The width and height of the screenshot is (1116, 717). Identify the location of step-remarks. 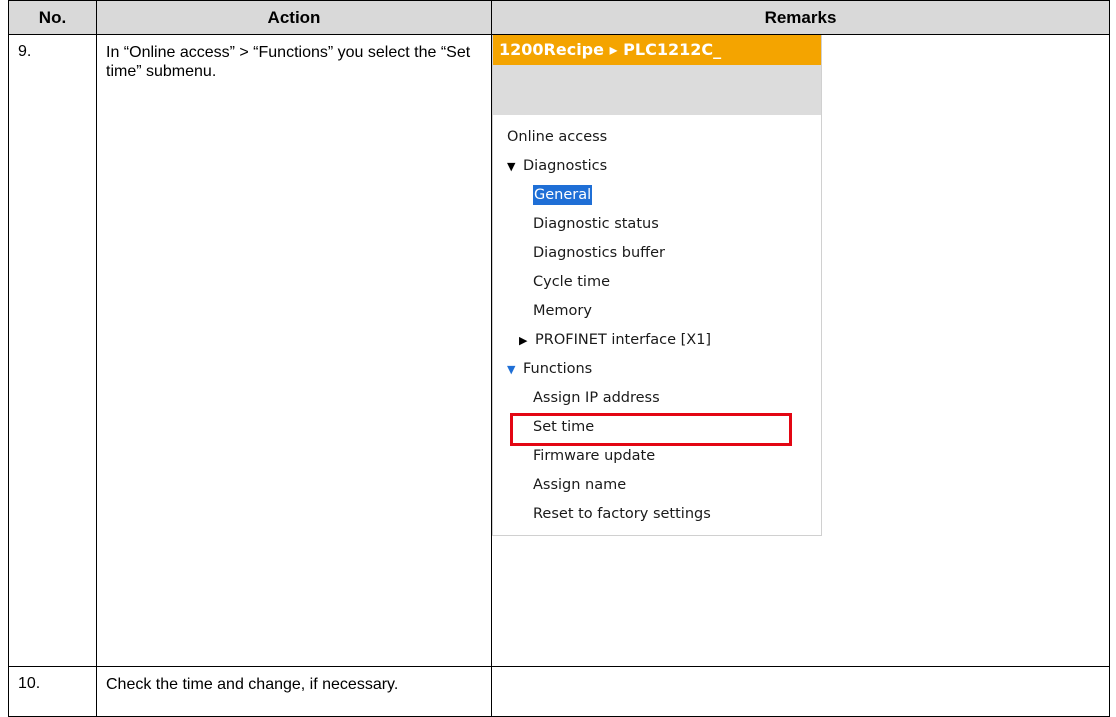
(800, 691).